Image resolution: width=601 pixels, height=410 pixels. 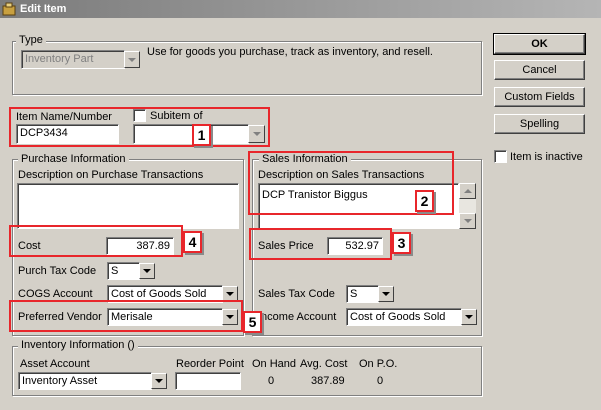 What do you see at coordinates (73, 159) in the screenshot?
I see `purchase-legend: Purchase Information` at bounding box center [73, 159].